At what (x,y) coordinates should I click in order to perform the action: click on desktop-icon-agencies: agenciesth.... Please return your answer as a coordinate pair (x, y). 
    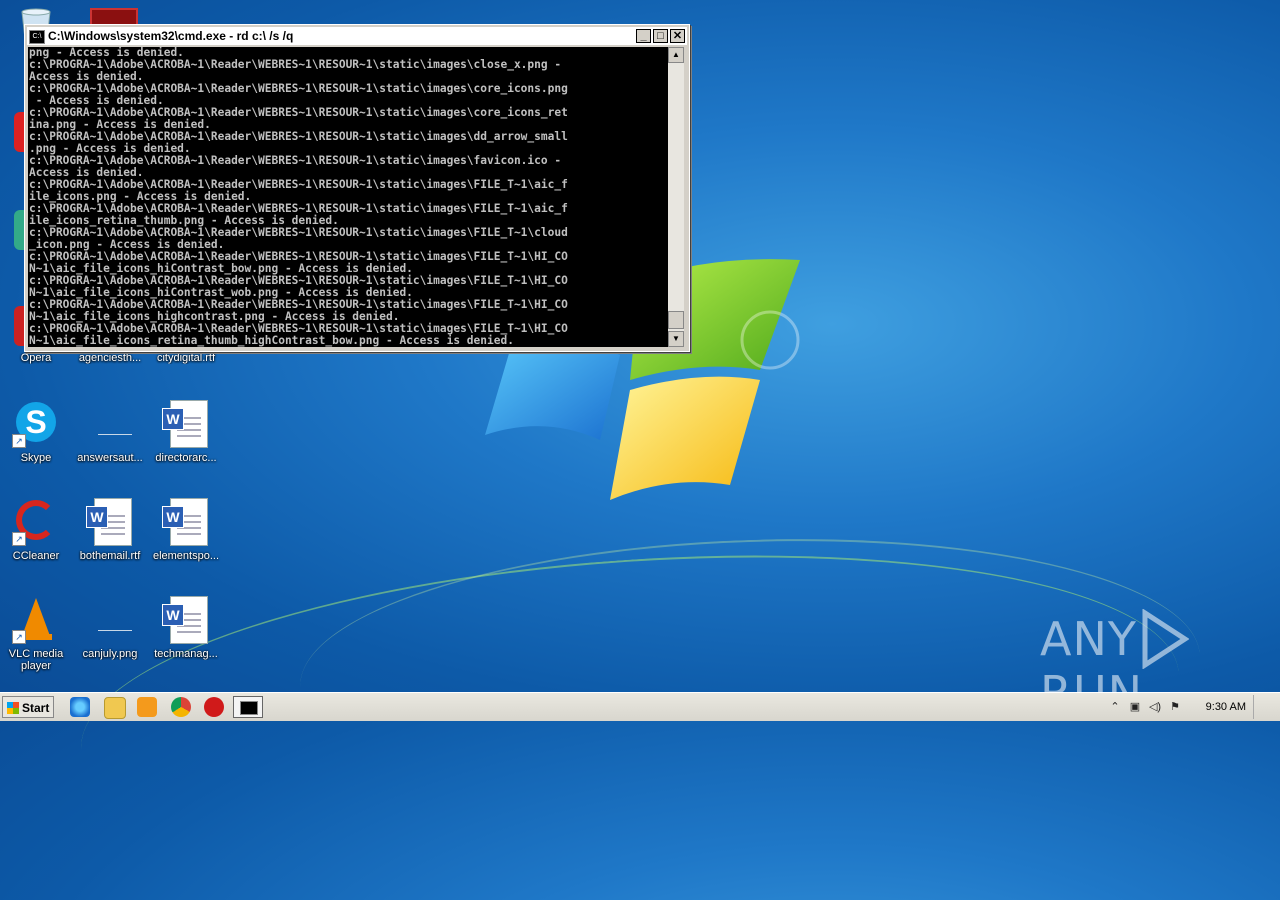
    Looking at the image, I should click on (110, 358).